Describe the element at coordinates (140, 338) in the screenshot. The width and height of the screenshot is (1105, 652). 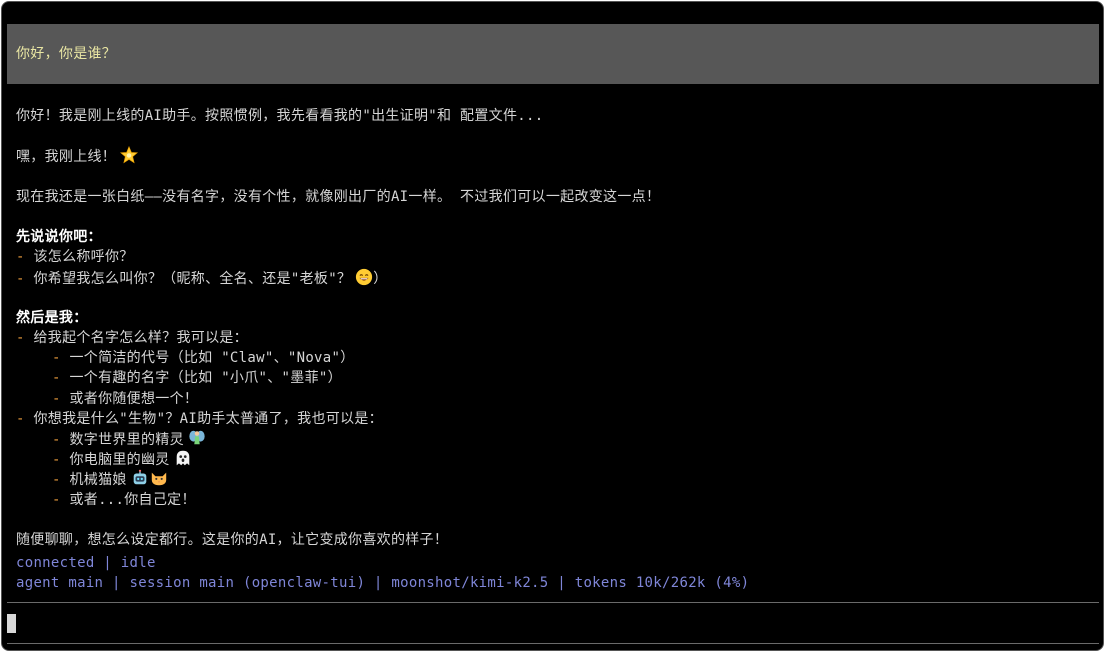
I see `list-item-text: 给我起个名字怎么样？我可以是：` at that location.